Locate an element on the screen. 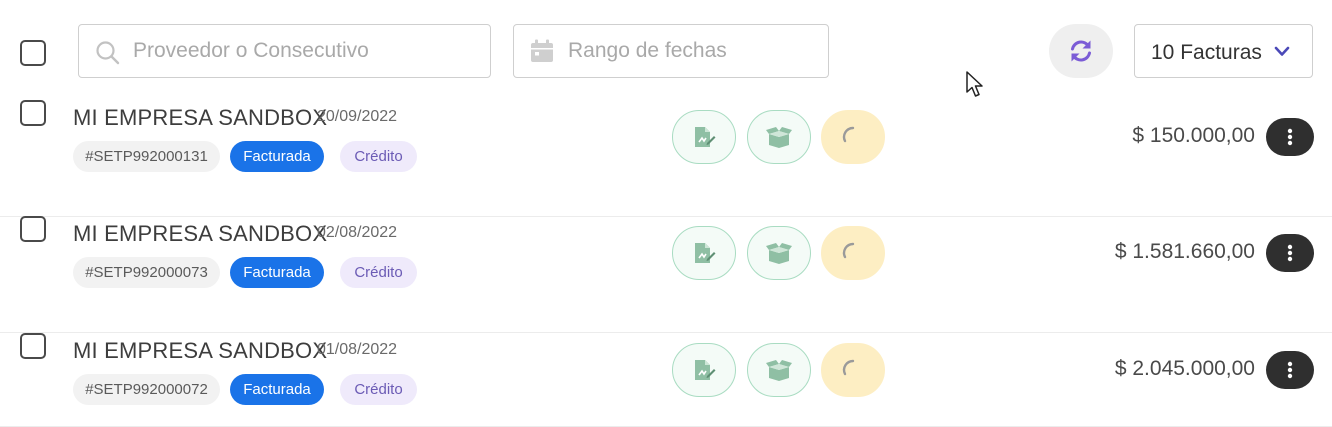 This screenshot has width=1332, height=427. date-range-field is located at coordinates (671, 51).